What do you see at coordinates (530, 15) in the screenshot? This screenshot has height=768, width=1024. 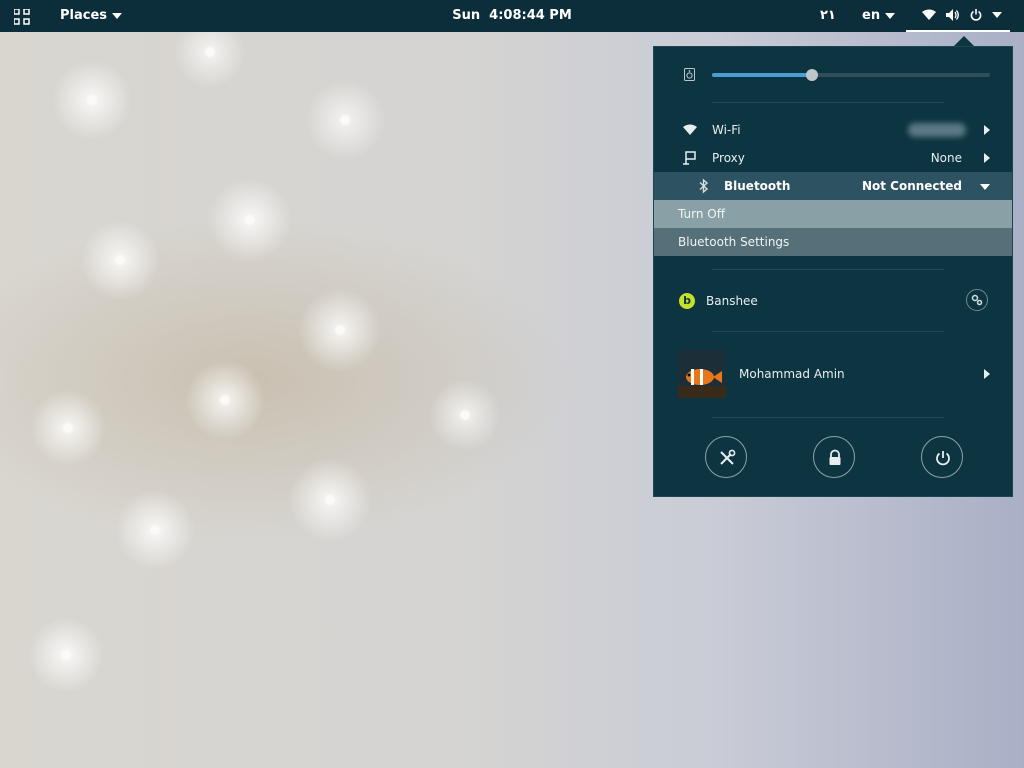 I see `clock-time: 4:08:44 PM` at bounding box center [530, 15].